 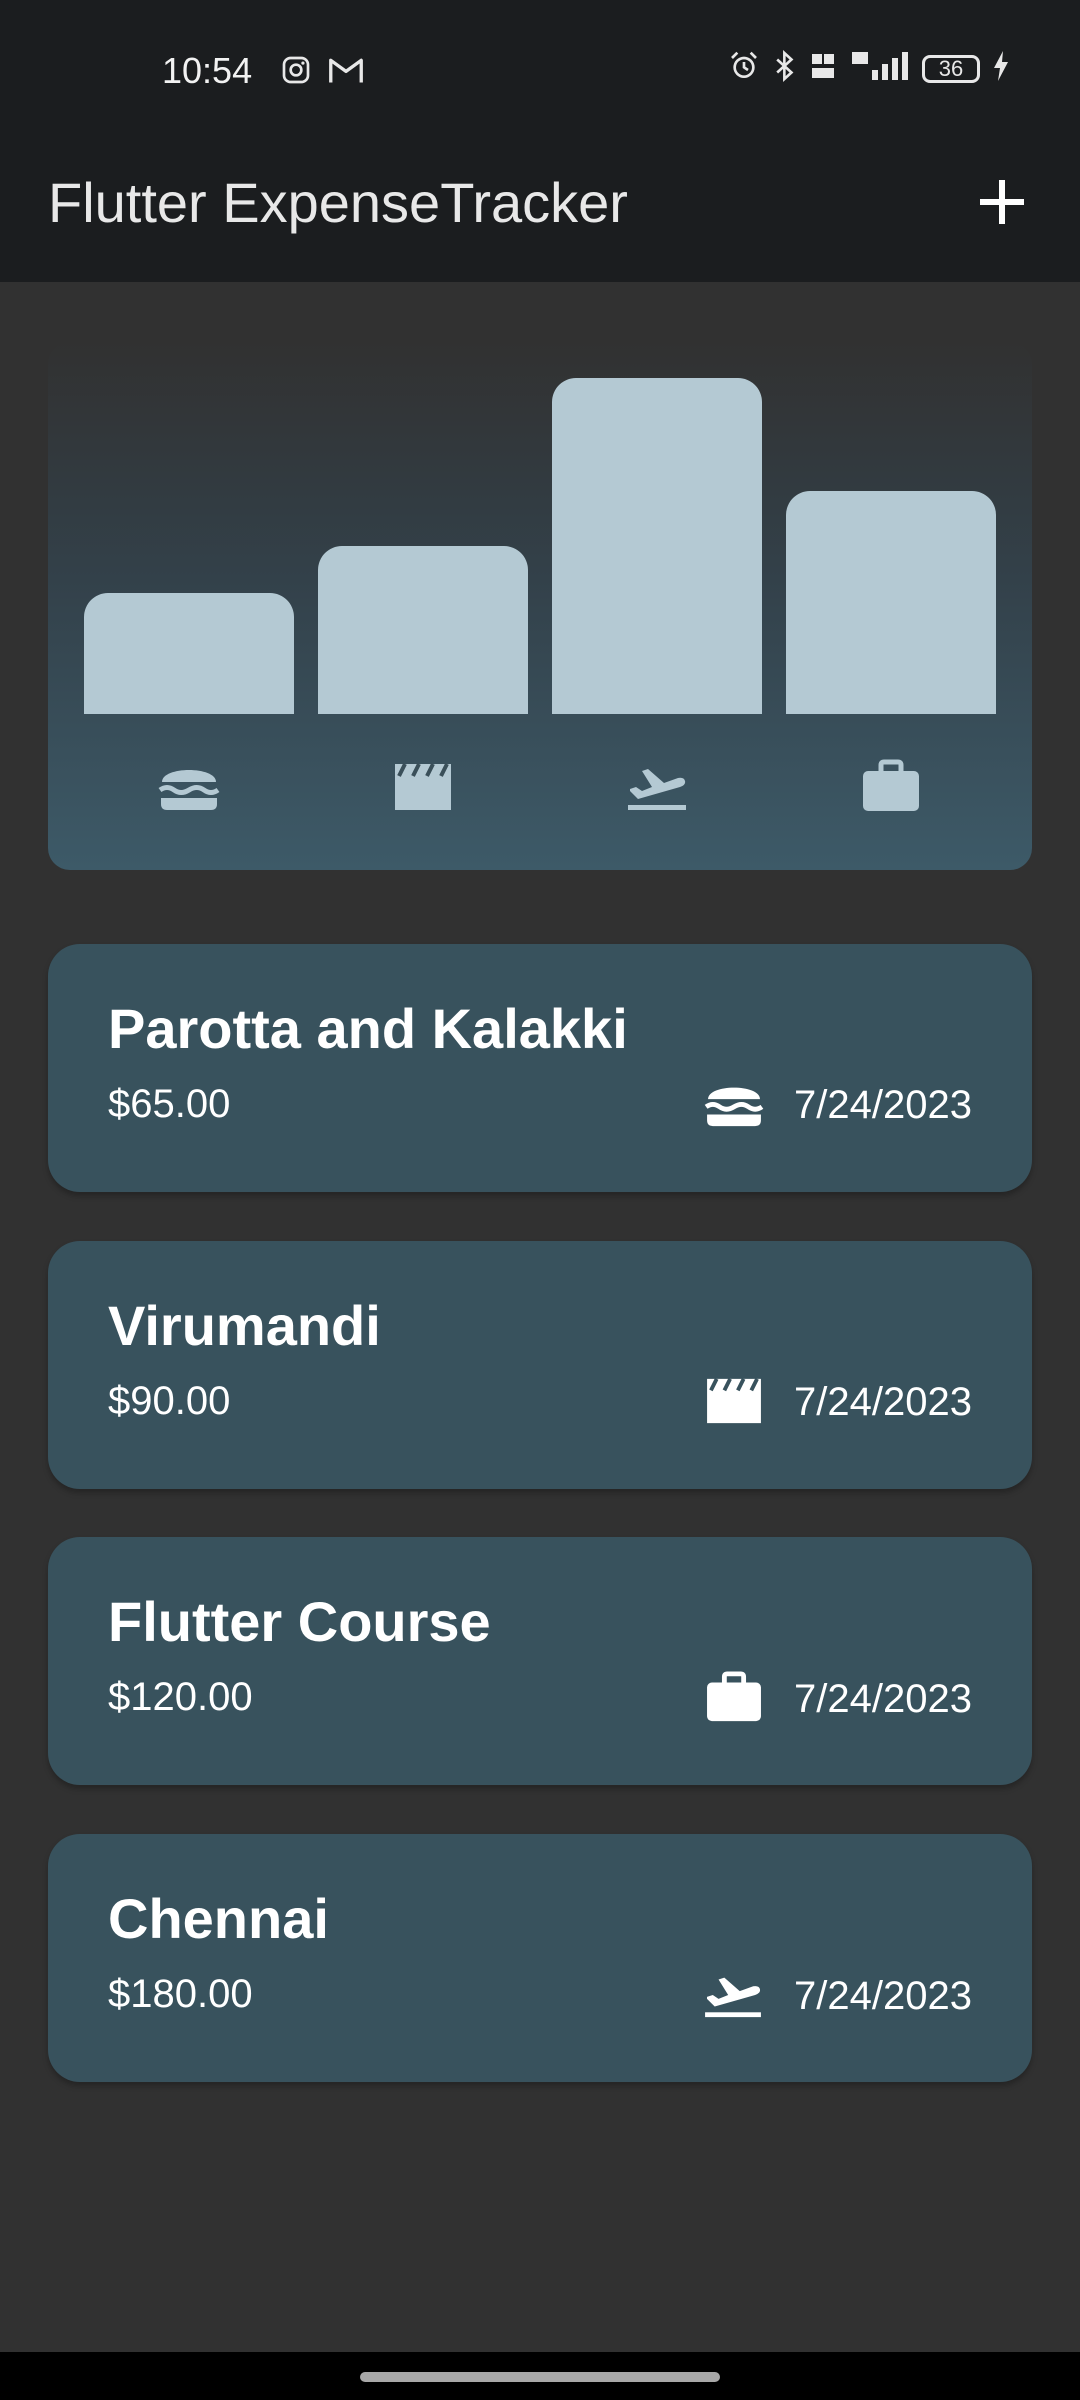 What do you see at coordinates (169, 1401) in the screenshot?
I see `expense-amount: $90.00` at bounding box center [169, 1401].